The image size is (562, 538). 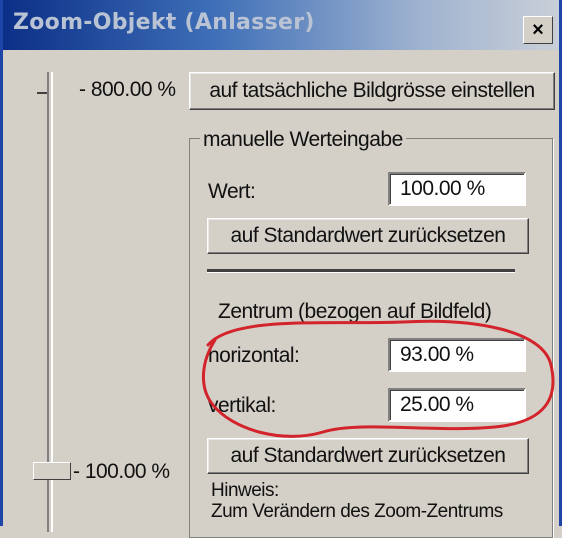 What do you see at coordinates (368, 236) in the screenshot?
I see `reset-value-button: auf Standardwert zurücksetzen` at bounding box center [368, 236].